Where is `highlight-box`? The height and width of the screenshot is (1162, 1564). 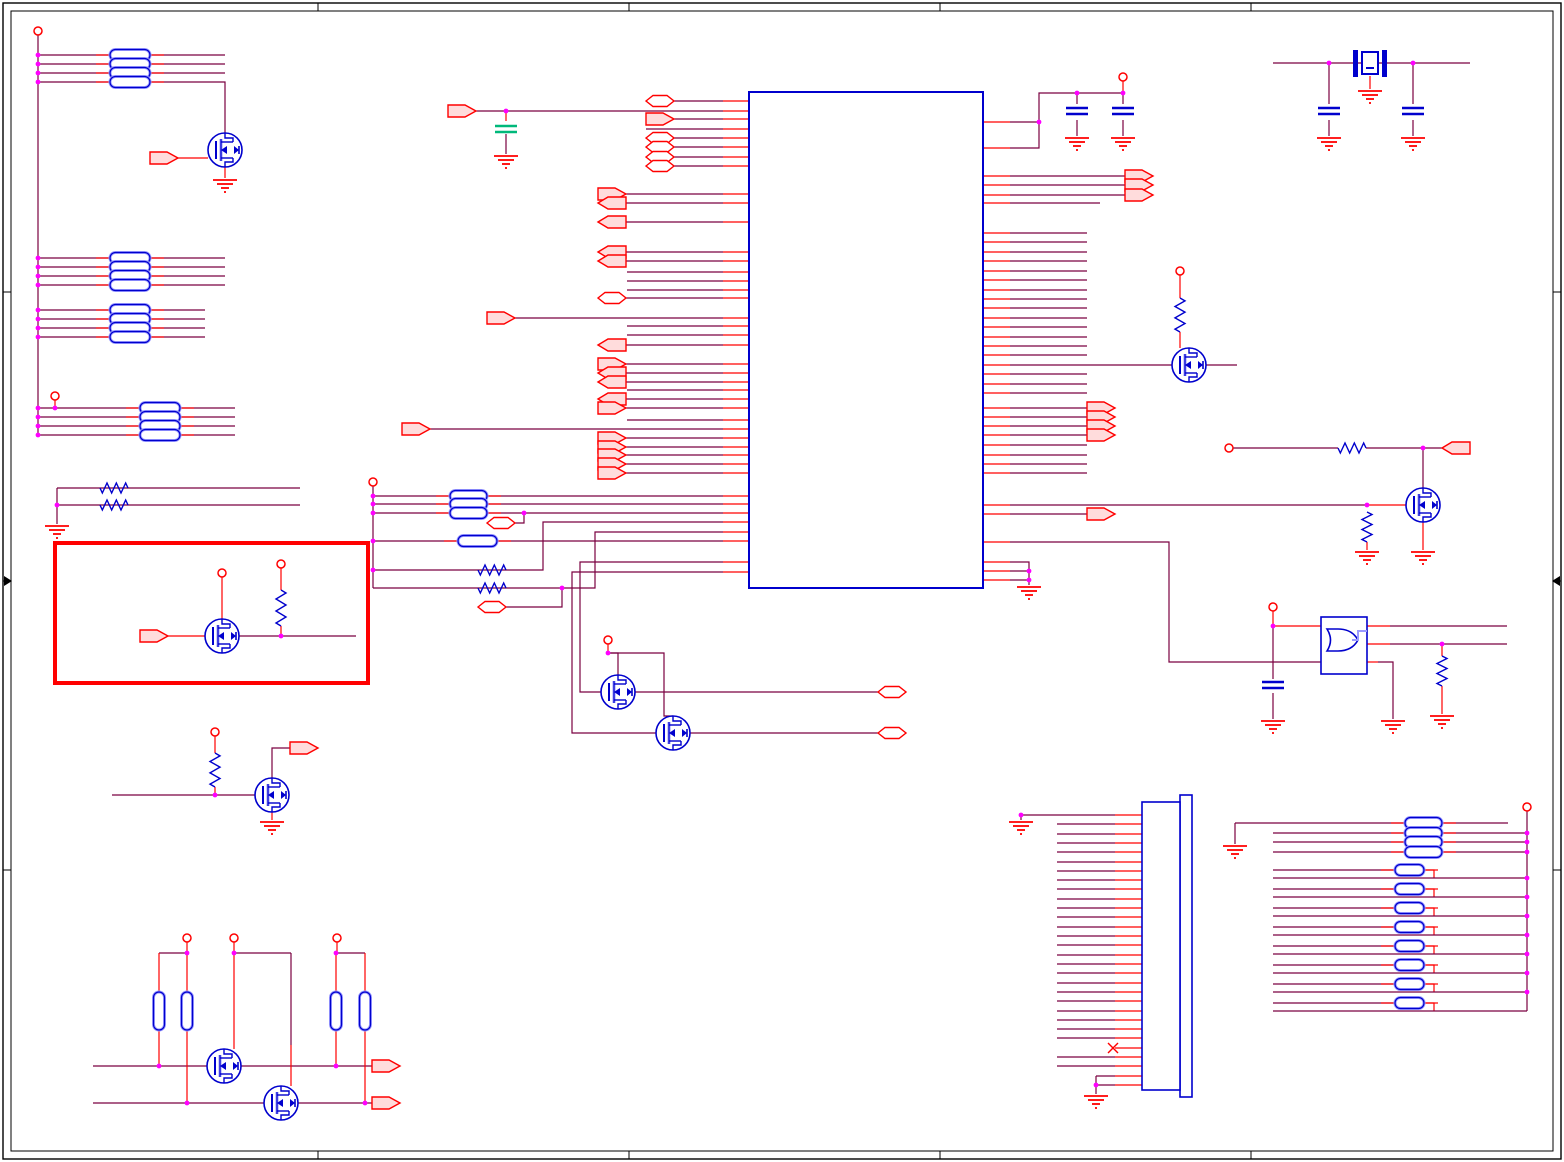
highlight-box is located at coordinates (211, 613).